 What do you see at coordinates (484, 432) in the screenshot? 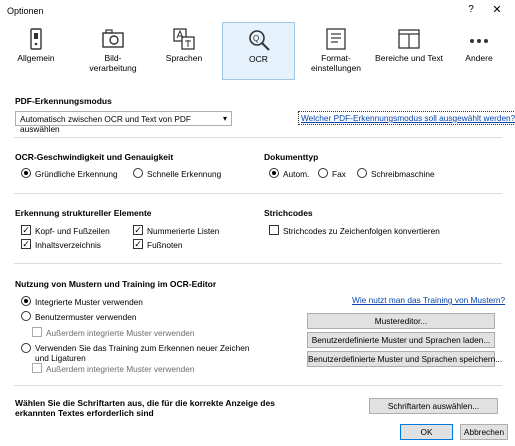
I see `cancel-button: Abbrechen` at bounding box center [484, 432].